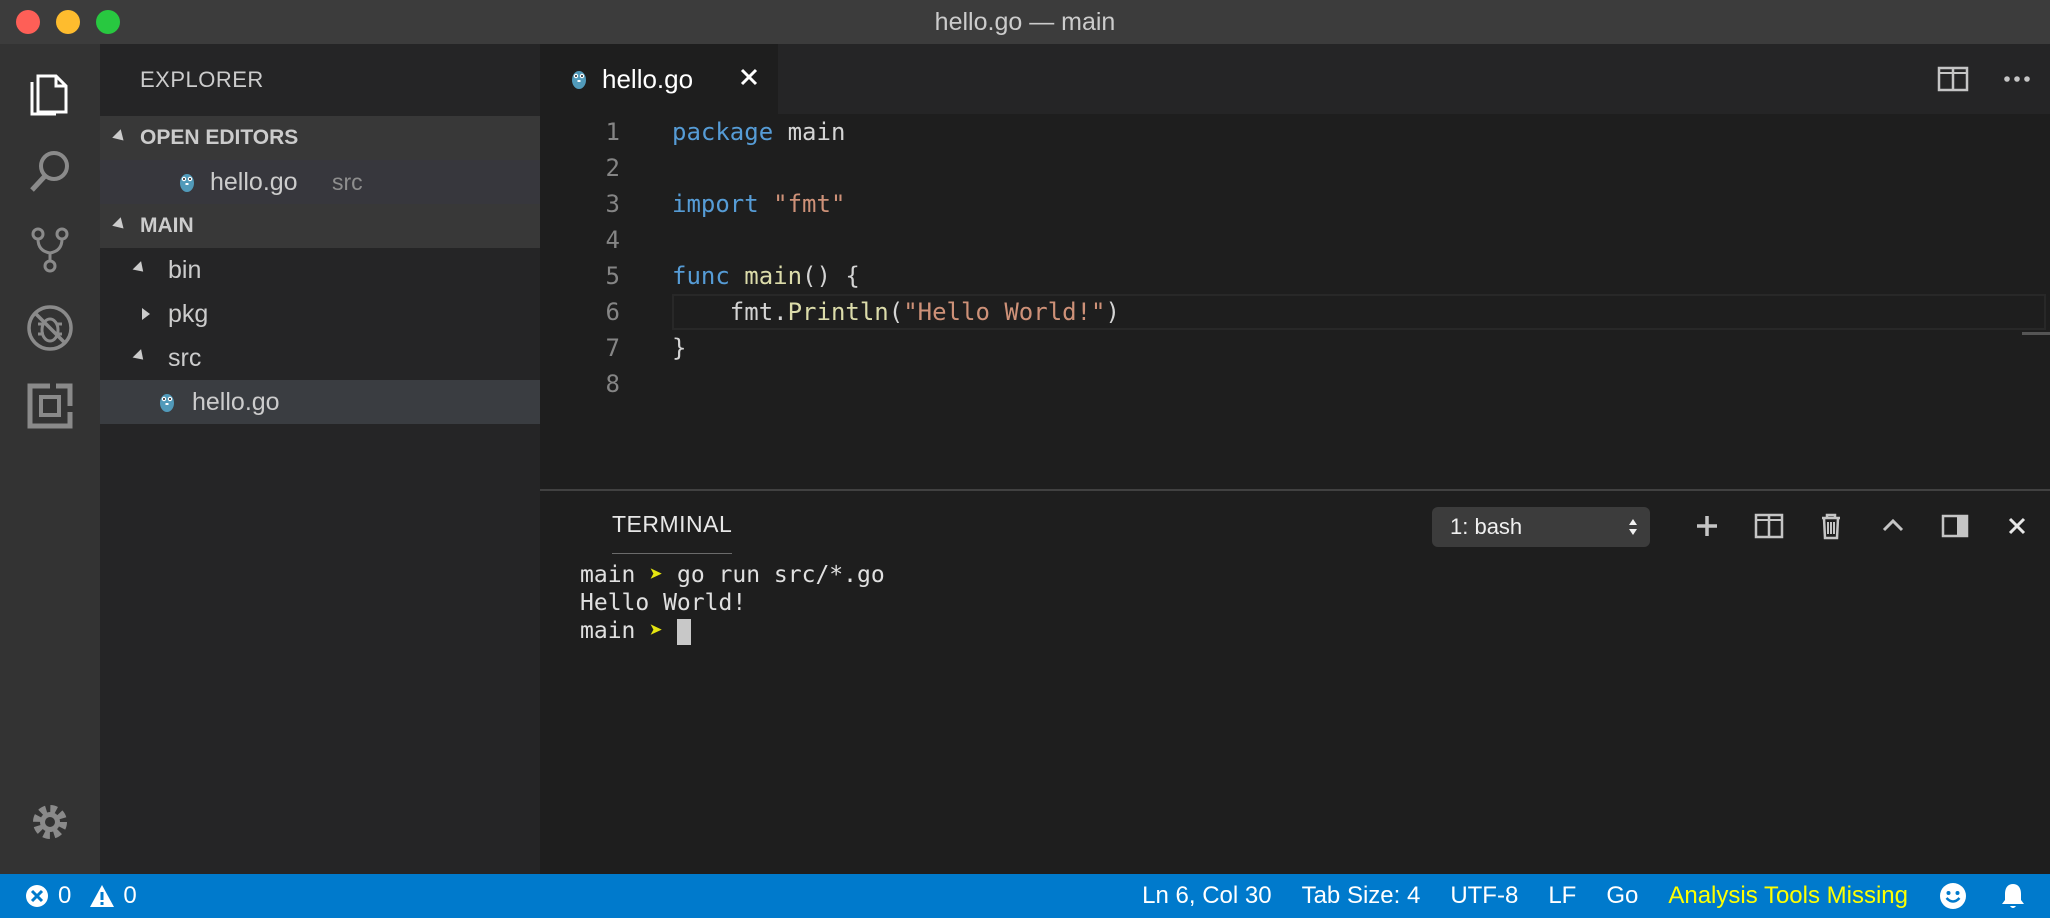 The width and height of the screenshot is (2050, 918). Describe the element at coordinates (185, 357) in the screenshot. I see `tree-item-label: src` at that location.